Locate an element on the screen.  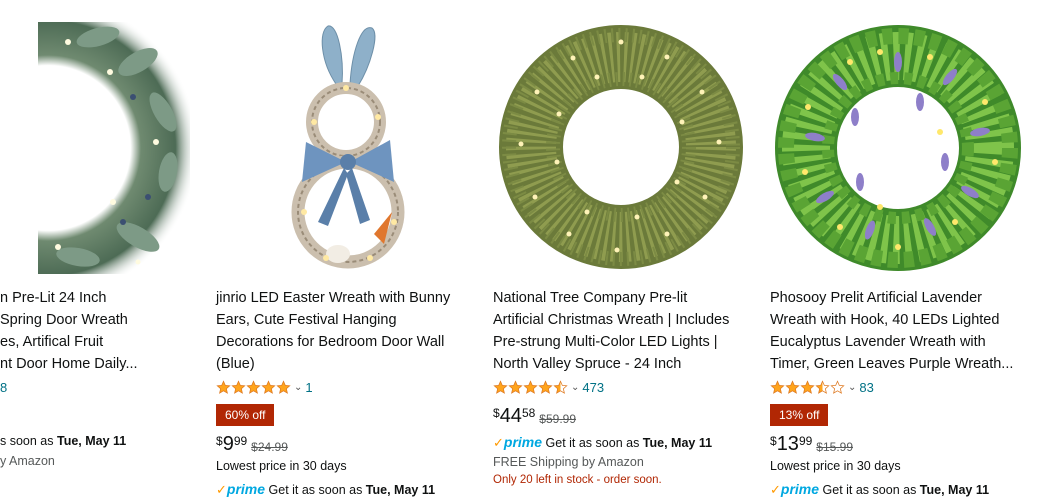
delivery-info: s soon as Tue, May 11 is located at coordinates (63, 441).